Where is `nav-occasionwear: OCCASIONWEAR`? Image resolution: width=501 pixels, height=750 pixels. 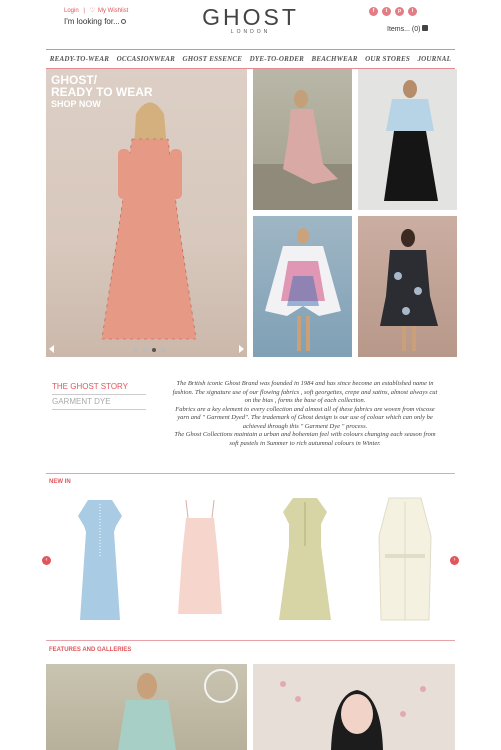
nav-occasionwear: OCCASIONWEAR is located at coordinates (146, 59).